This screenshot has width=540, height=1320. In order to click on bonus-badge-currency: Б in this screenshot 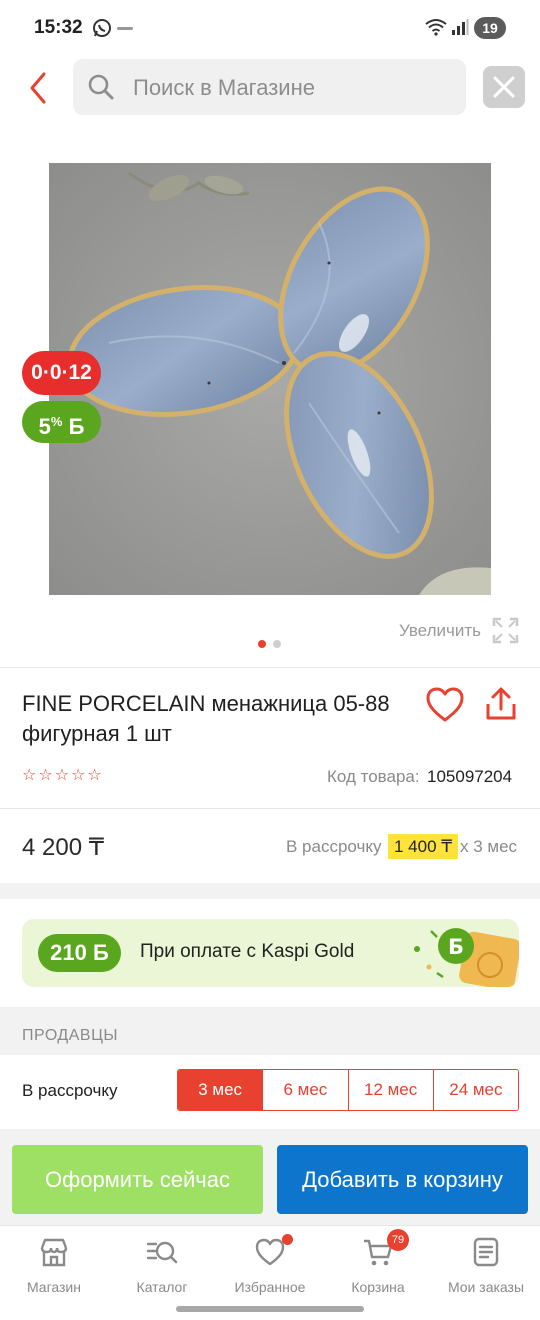, I will do `click(76, 426)`.